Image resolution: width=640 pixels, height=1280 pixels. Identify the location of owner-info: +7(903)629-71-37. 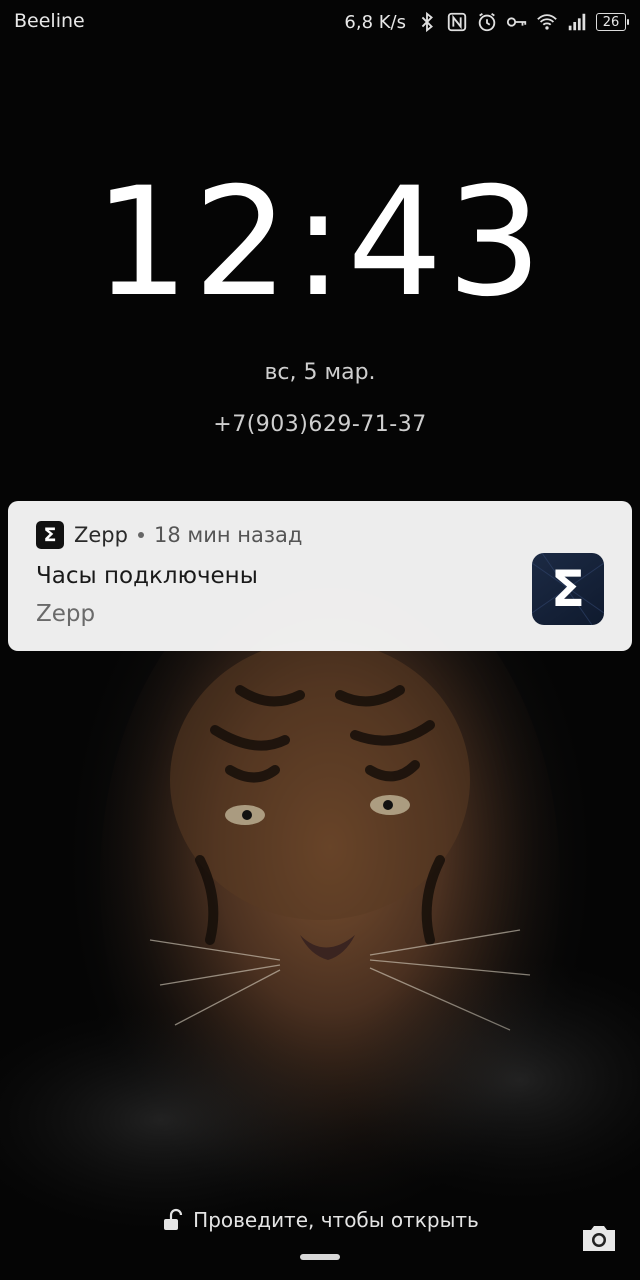
(320, 424).